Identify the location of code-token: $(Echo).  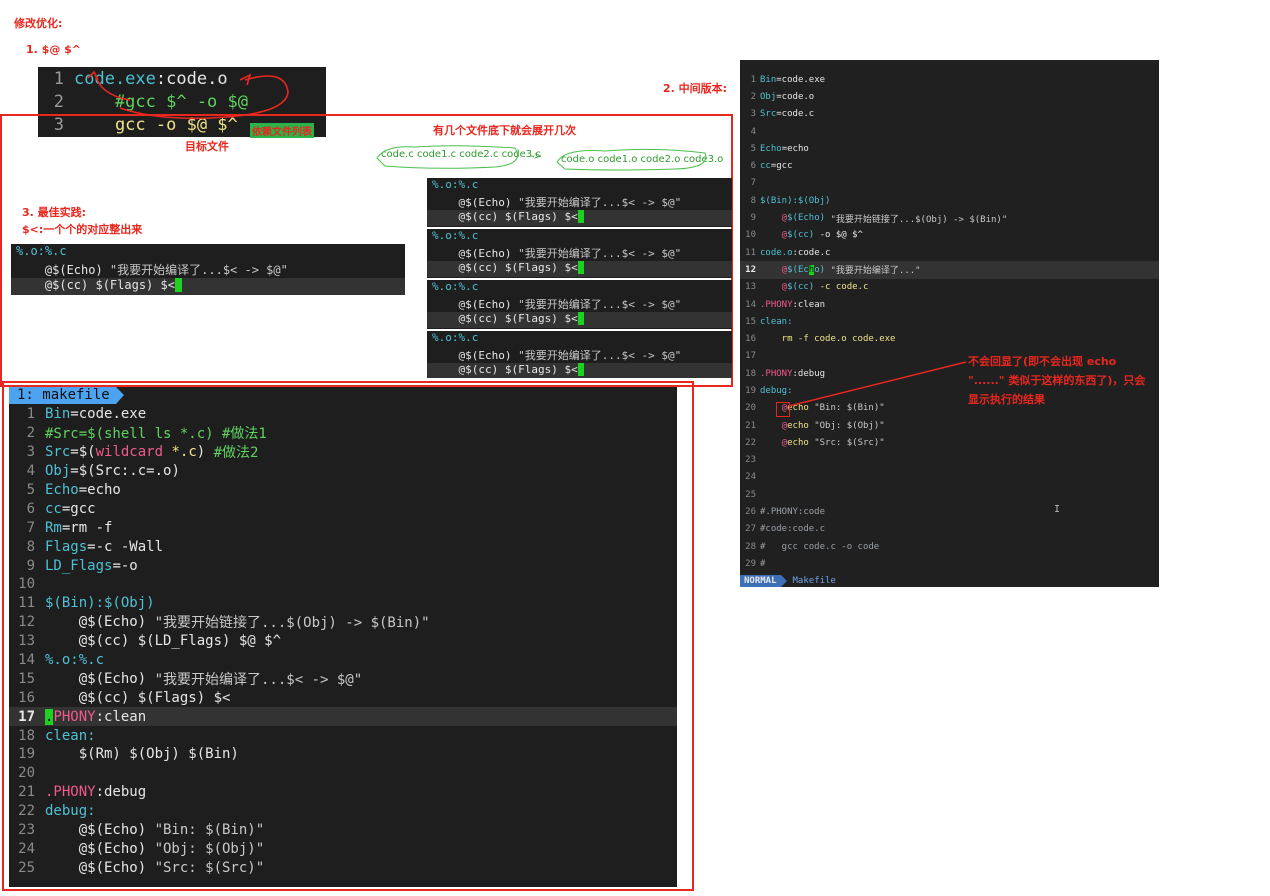
(806, 218).